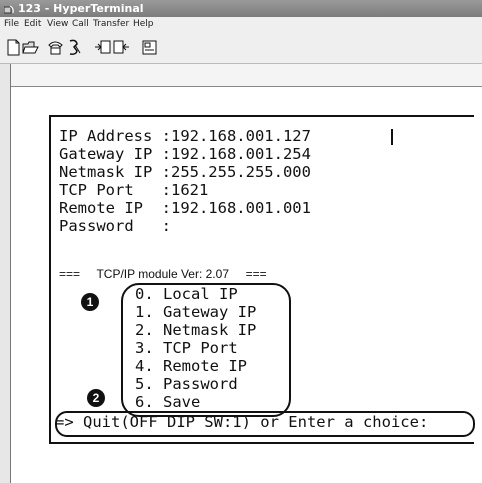  What do you see at coordinates (90, 302) in the screenshot?
I see `callout-number-1: 1` at bounding box center [90, 302].